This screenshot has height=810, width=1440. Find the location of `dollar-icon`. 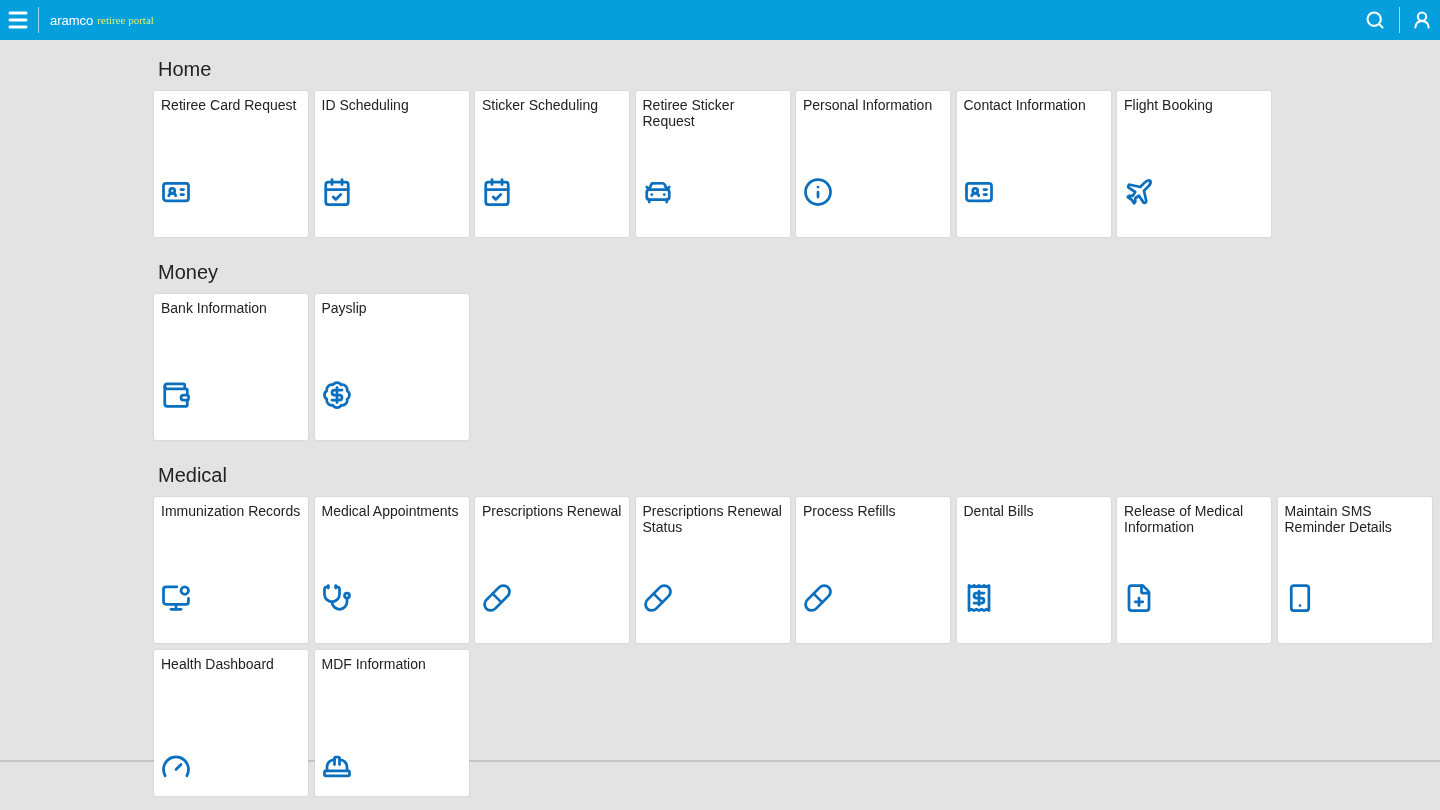

dollar-icon is located at coordinates (336, 395).